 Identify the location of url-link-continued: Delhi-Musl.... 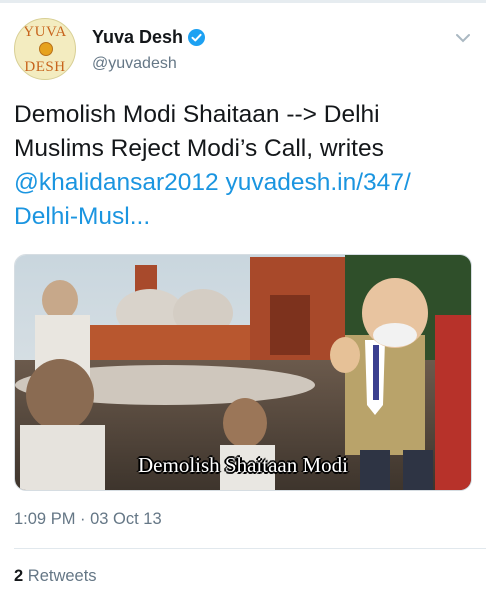
(82, 216).